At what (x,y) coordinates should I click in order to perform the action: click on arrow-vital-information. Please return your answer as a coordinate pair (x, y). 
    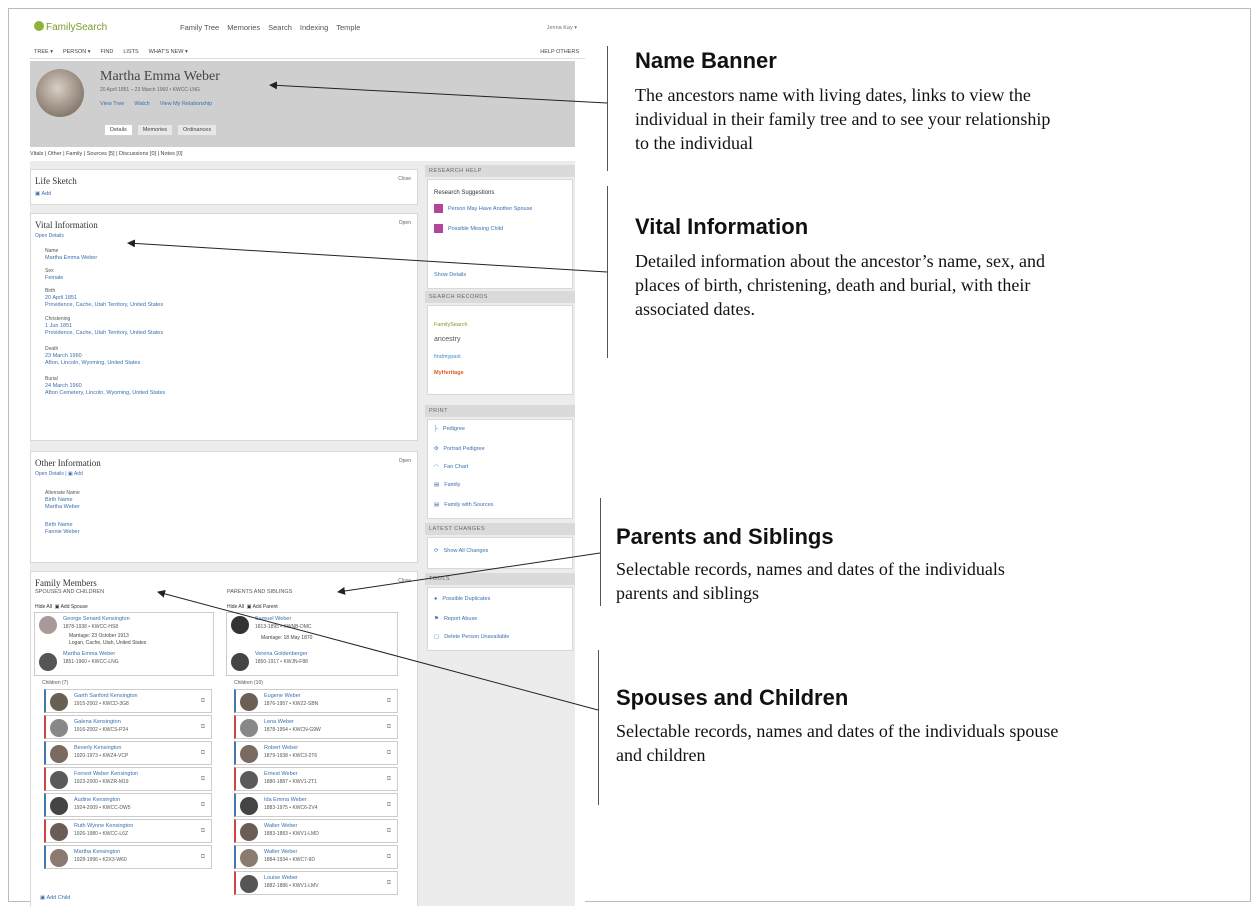
    Looking at the image, I should click on (367, 256).